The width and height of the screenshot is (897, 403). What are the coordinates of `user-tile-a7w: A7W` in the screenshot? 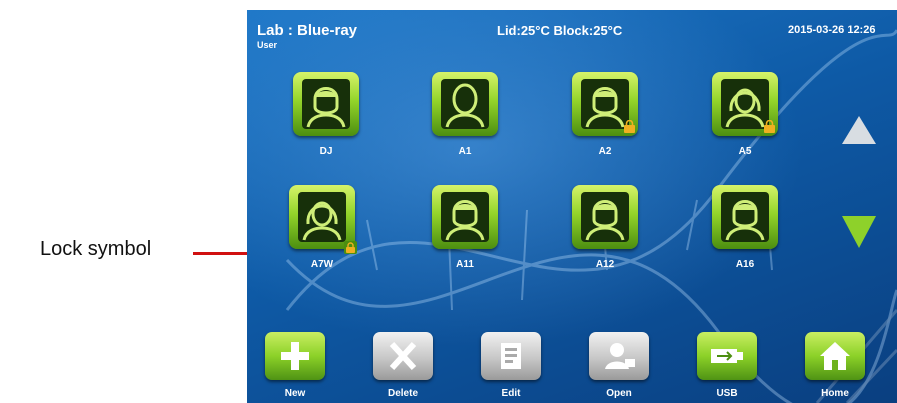 It's located at (324, 235).